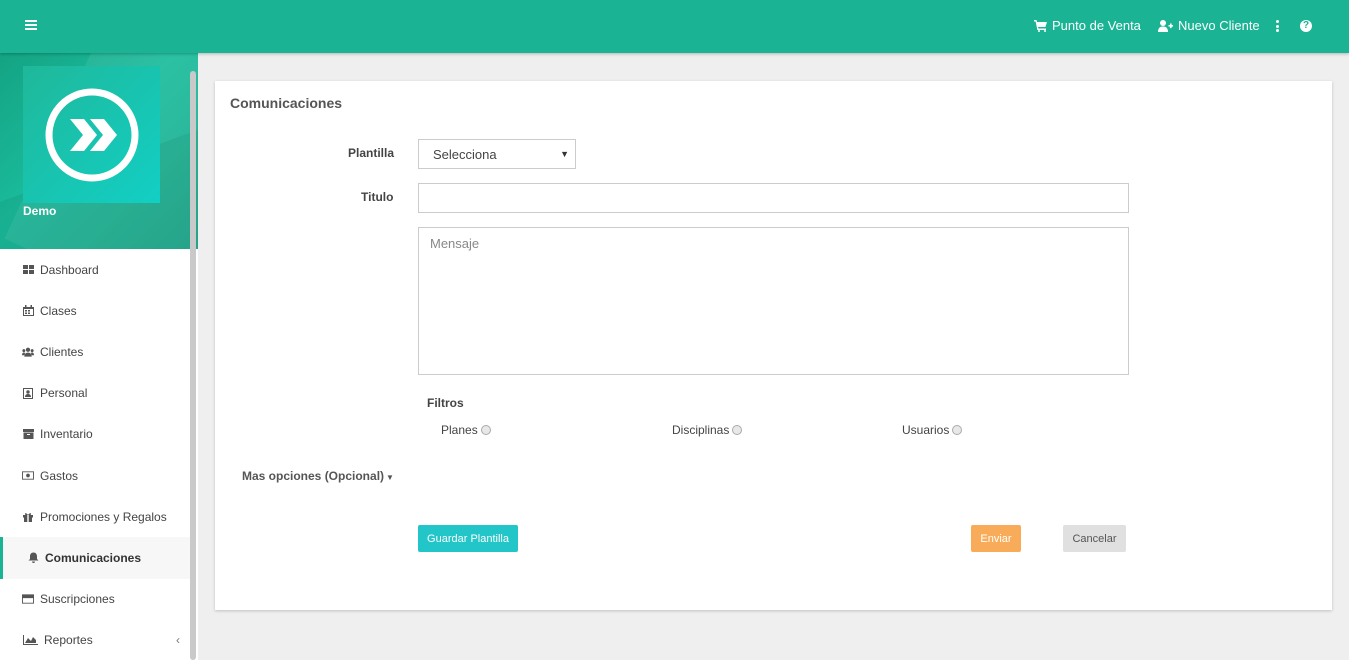  I want to click on sidebar-item-label: Dashboard, so click(69, 269).